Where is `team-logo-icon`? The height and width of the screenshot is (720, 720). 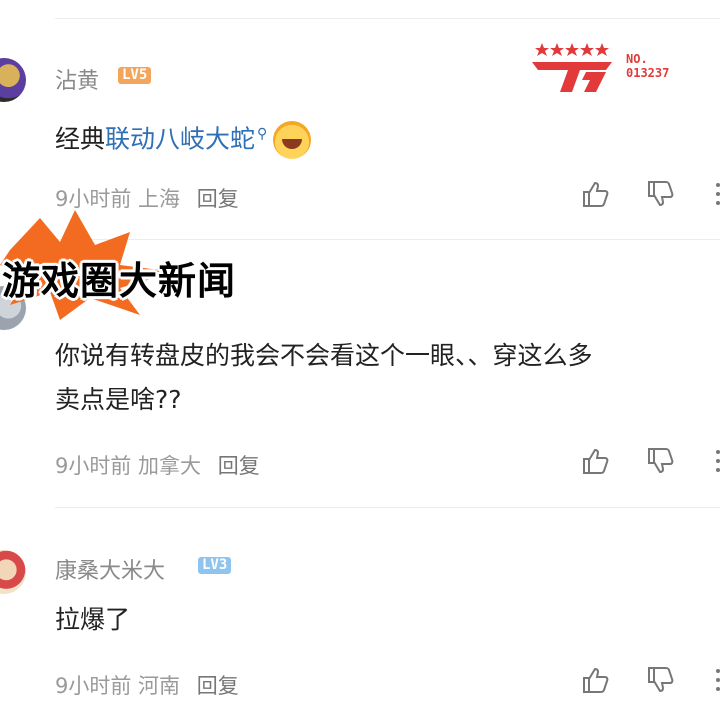
team-logo-icon is located at coordinates (572, 67).